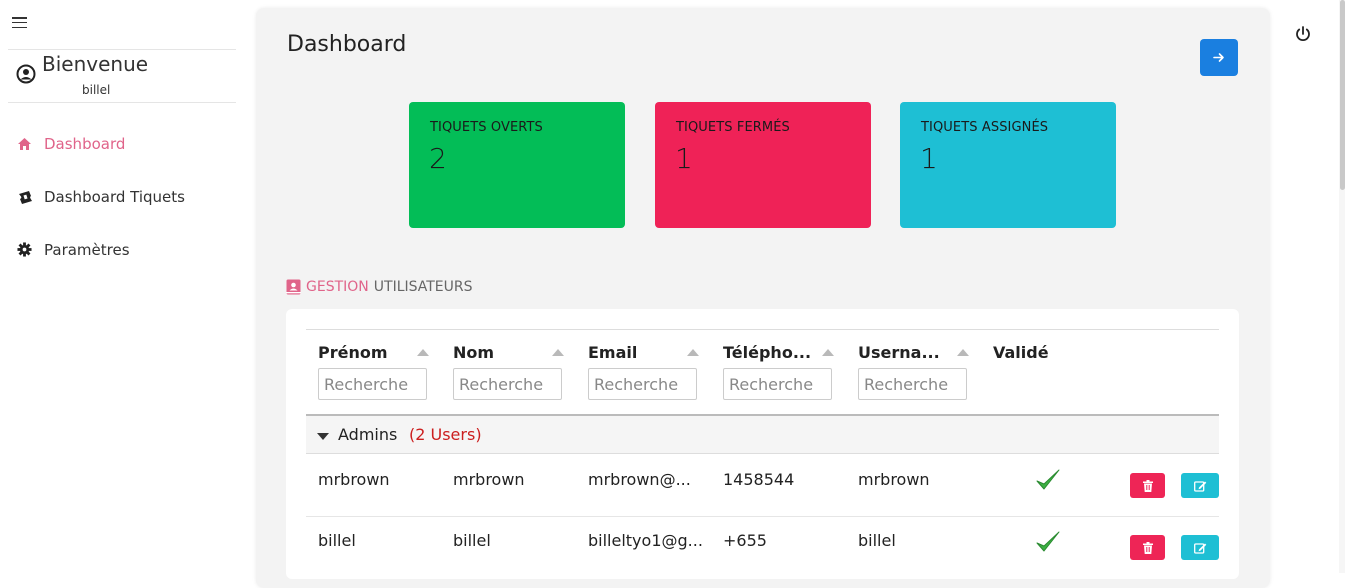 The image size is (1345, 588). Describe the element at coordinates (445, 434) in the screenshot. I see `group-count: (2 Users)` at that location.